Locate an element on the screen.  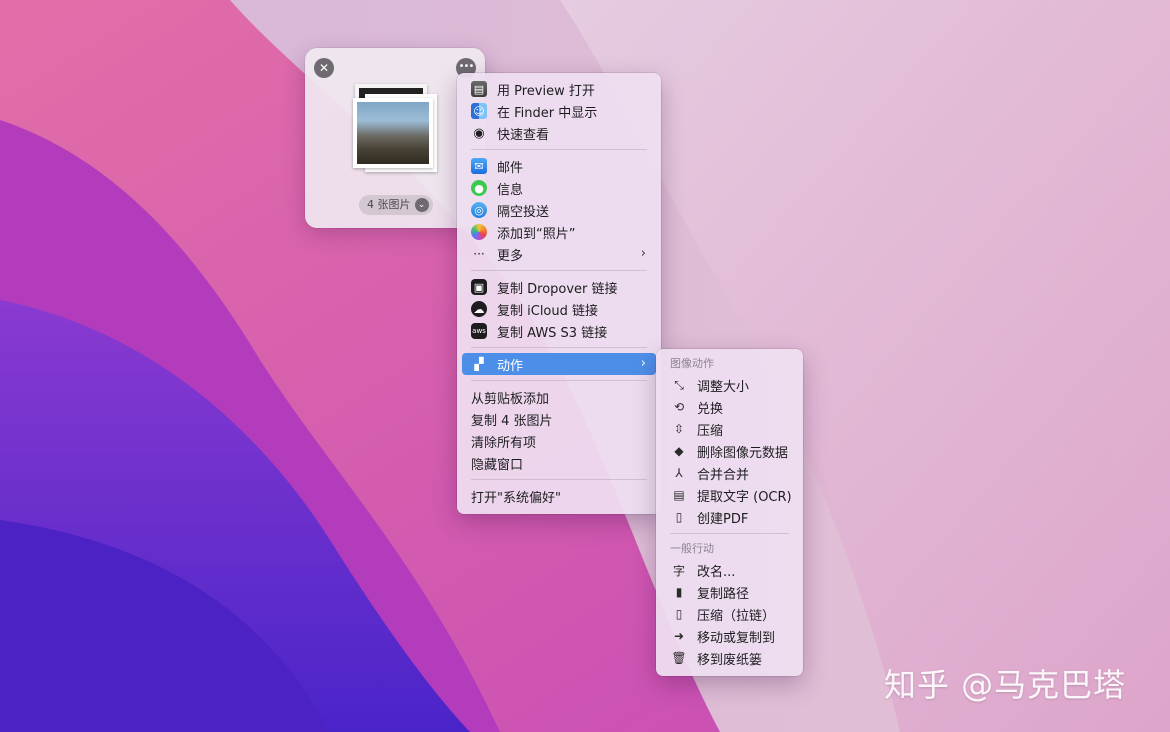
menu-item-label: 复制 AWS S3 链接 is located at coordinates (552, 333).